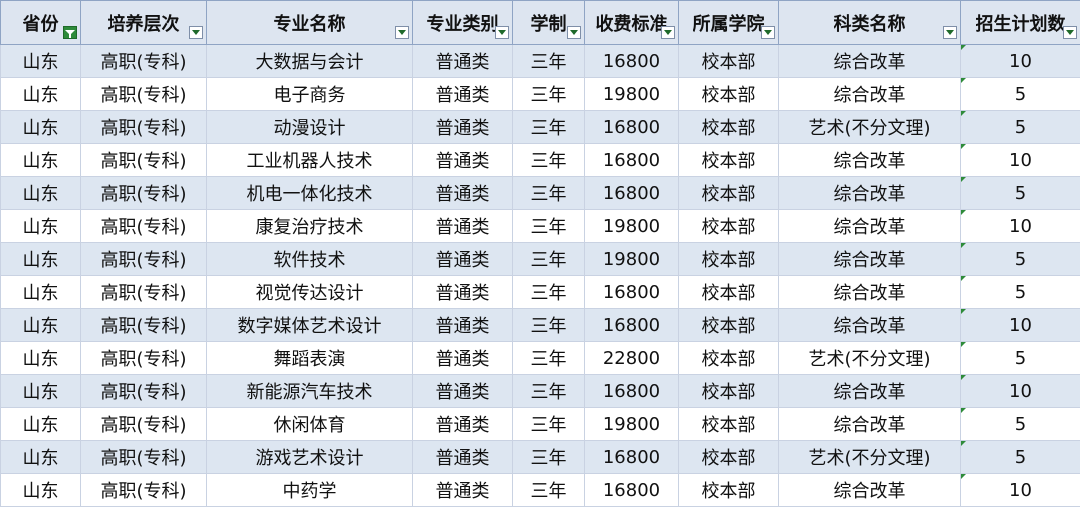  What do you see at coordinates (310, 127) in the screenshot?
I see `cell-major-name: 动漫设计` at bounding box center [310, 127].